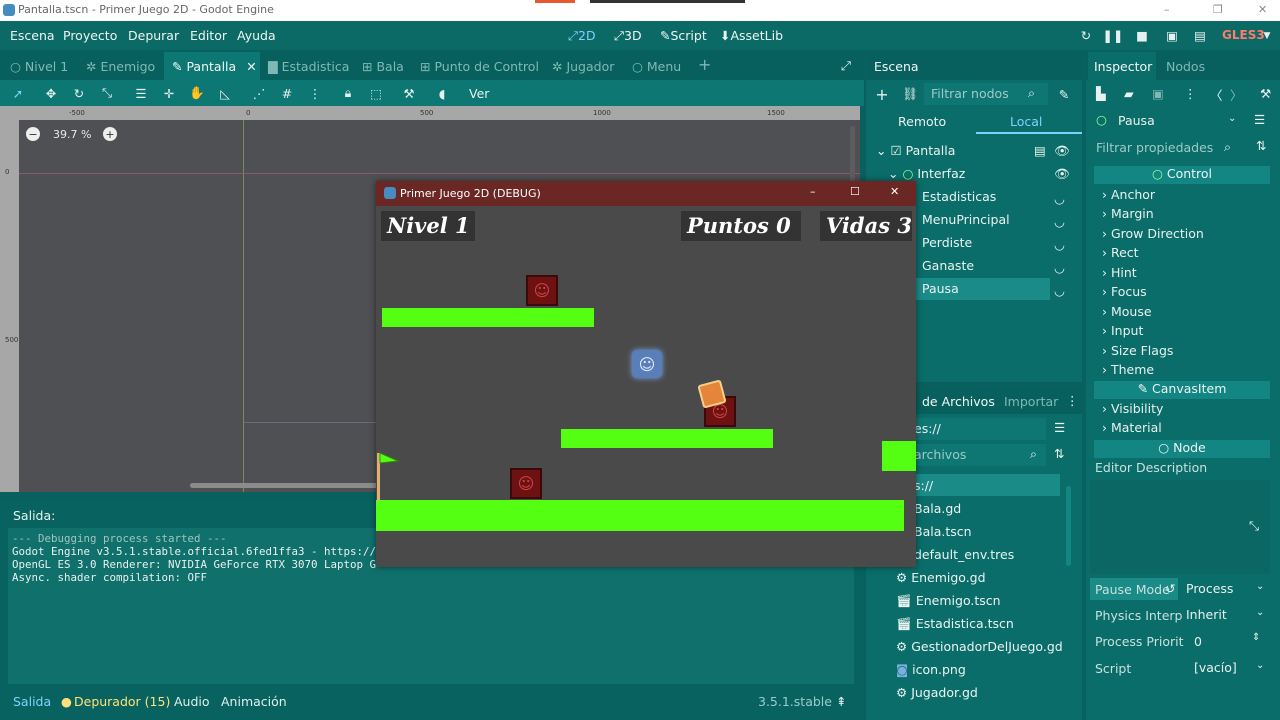  Describe the element at coordinates (1265, 93) in the screenshot. I see `object-properties-icon: ⚒` at that location.